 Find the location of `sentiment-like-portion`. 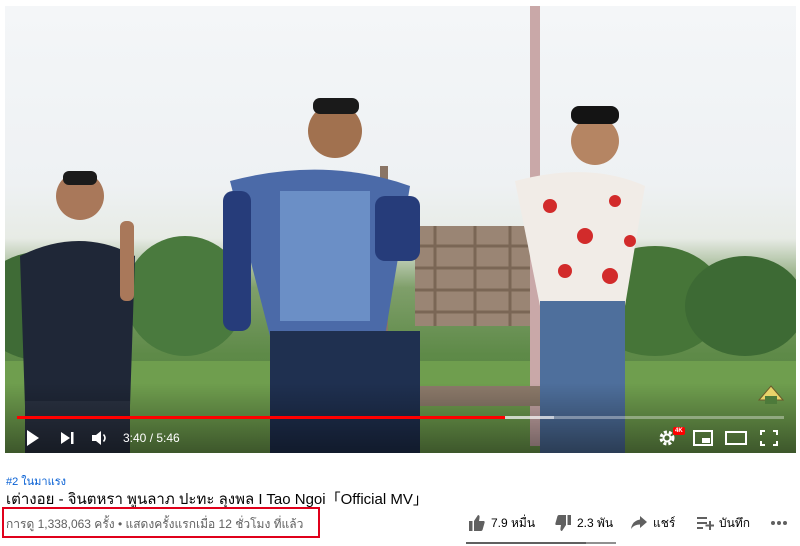

sentiment-like-portion is located at coordinates (526, 543).